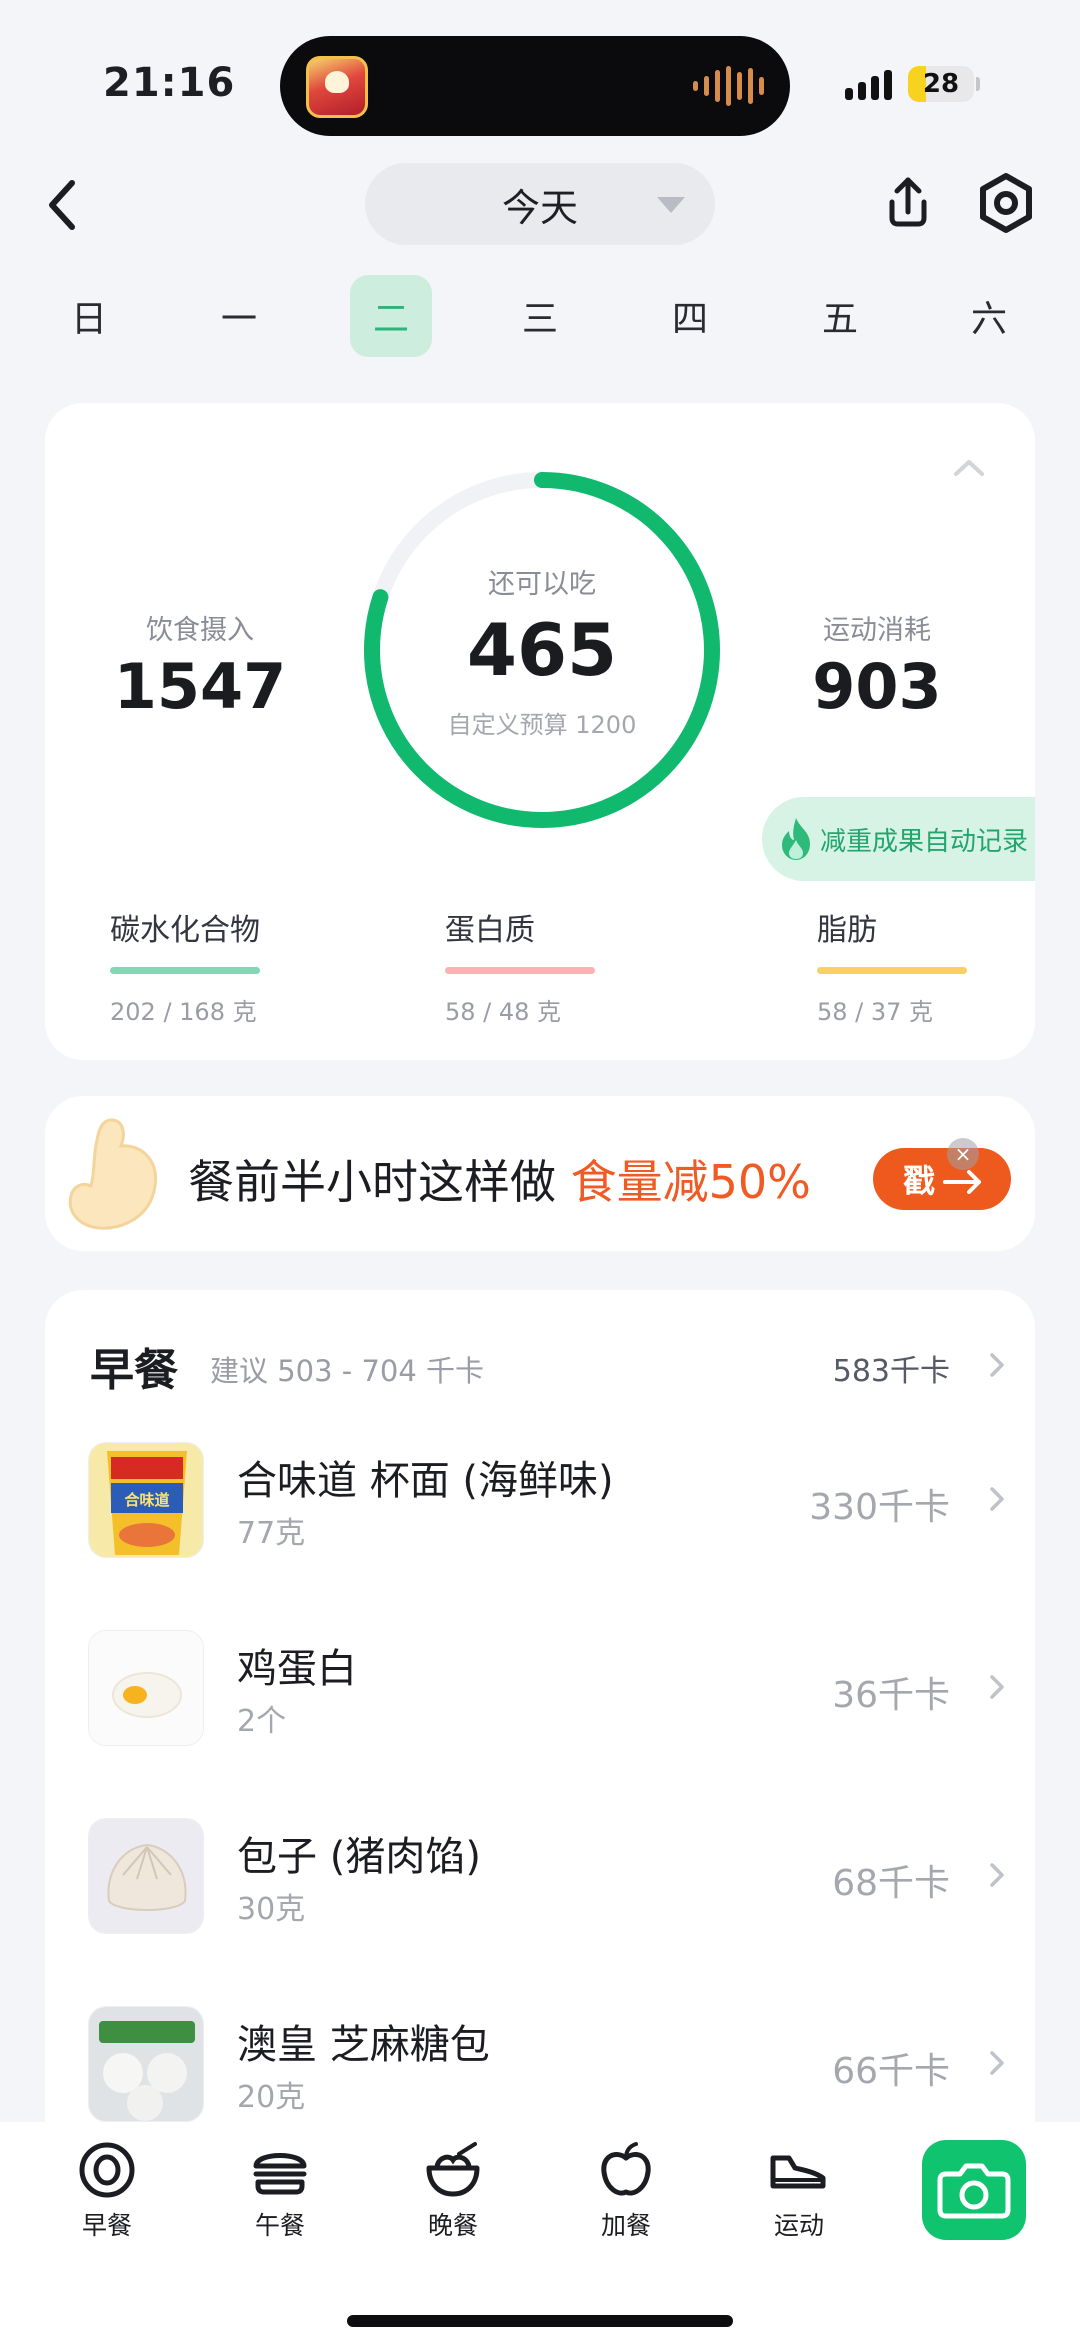  Describe the element at coordinates (112, 1174) in the screenshot. I see `stomach-icon` at that location.